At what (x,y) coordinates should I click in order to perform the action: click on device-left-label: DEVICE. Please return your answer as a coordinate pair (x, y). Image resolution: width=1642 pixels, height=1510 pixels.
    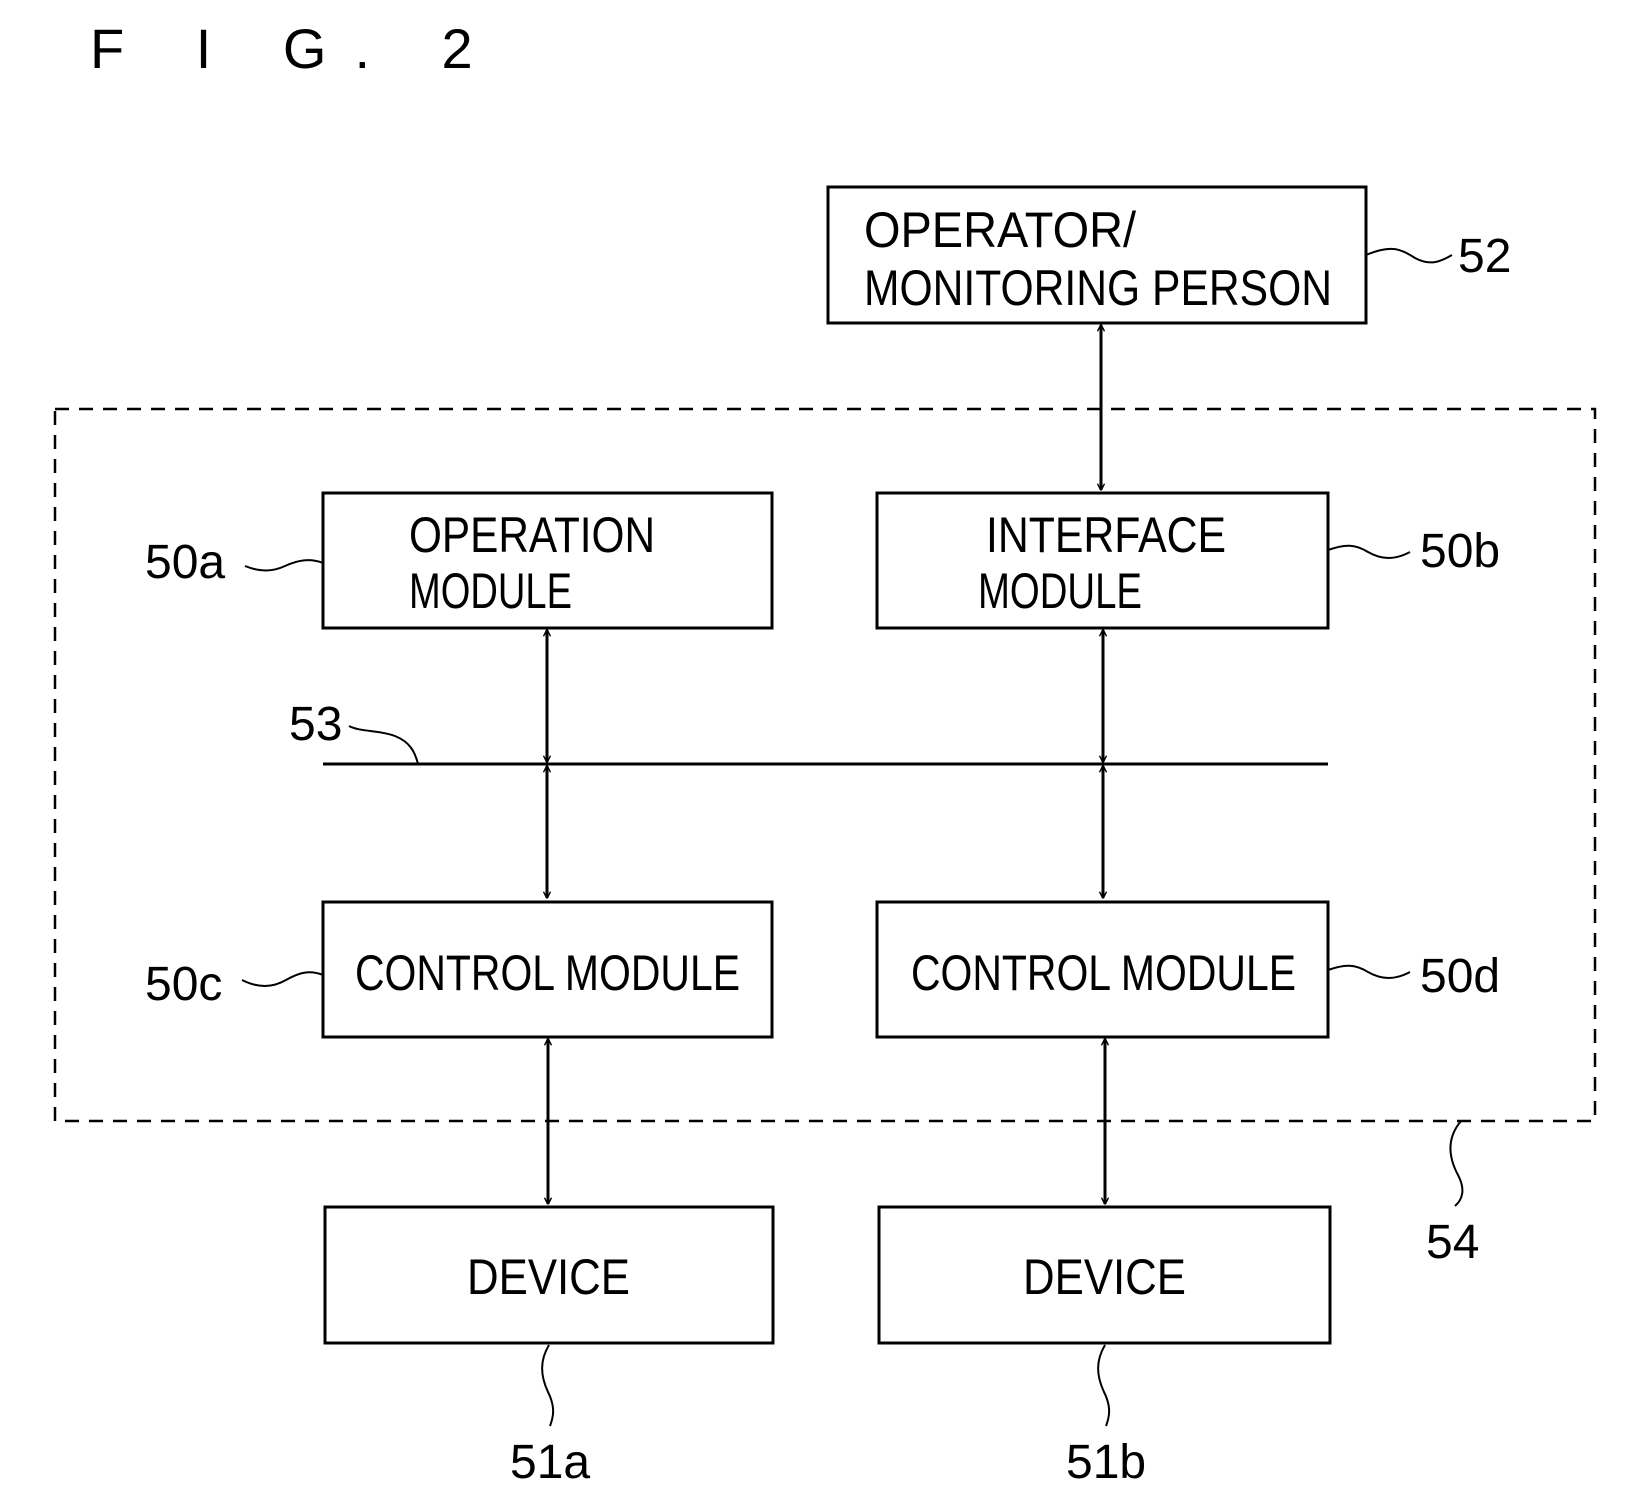
    Looking at the image, I should click on (548, 1277).